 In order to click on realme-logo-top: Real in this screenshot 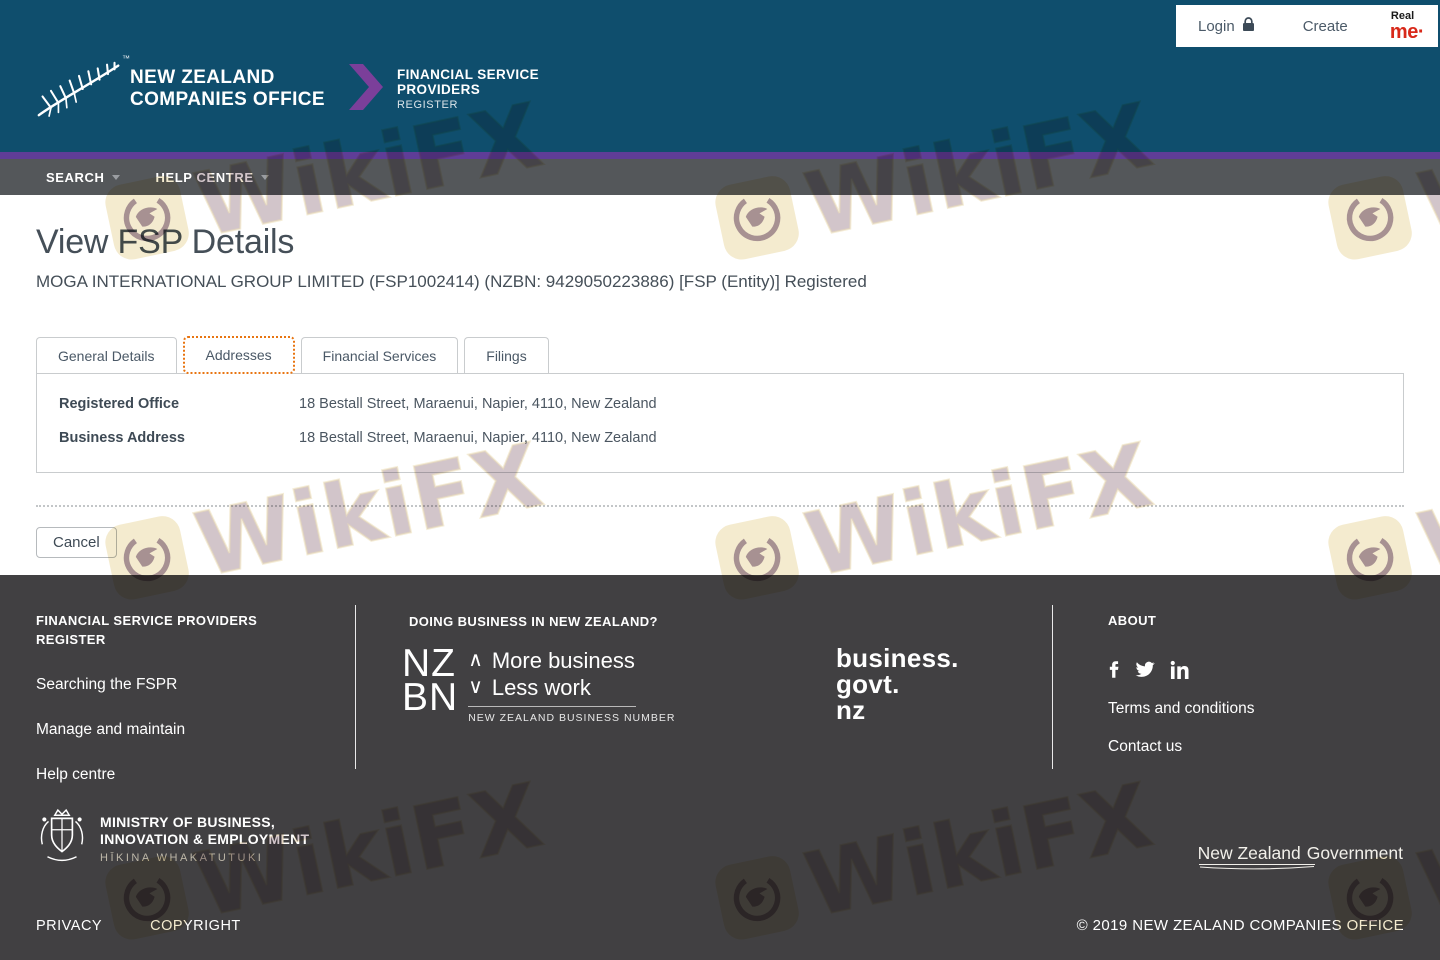, I will do `click(1402, 15)`.